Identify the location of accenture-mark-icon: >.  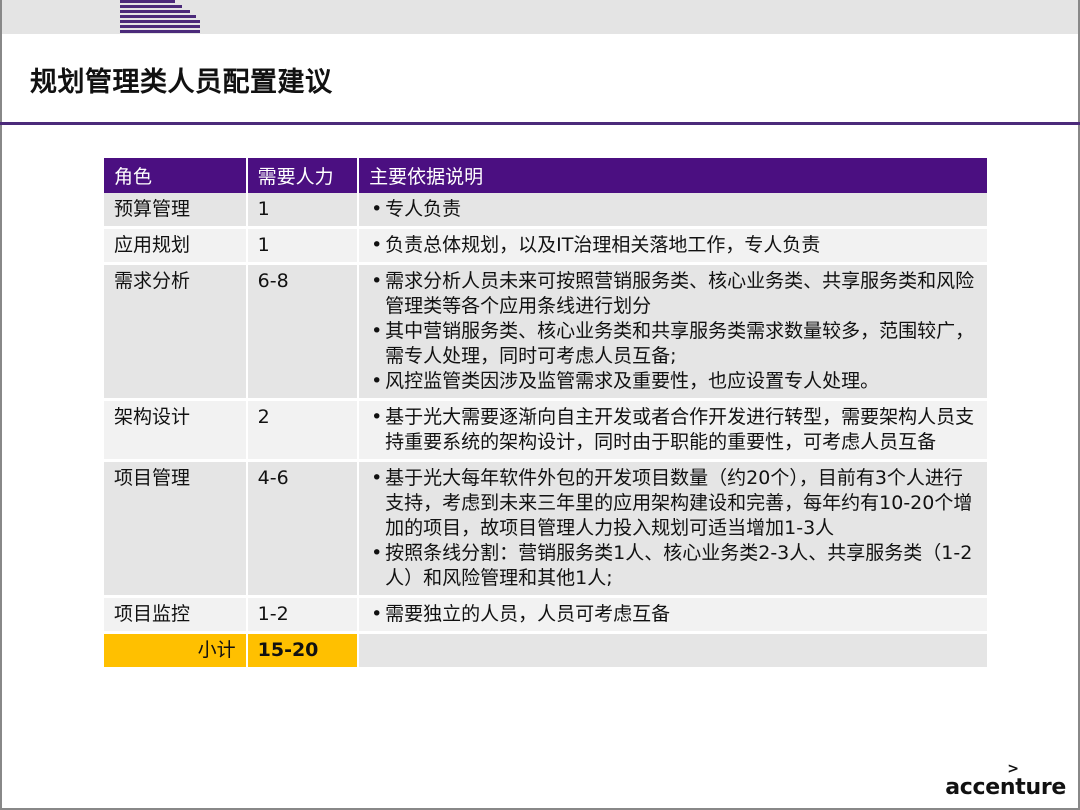
(1013, 769).